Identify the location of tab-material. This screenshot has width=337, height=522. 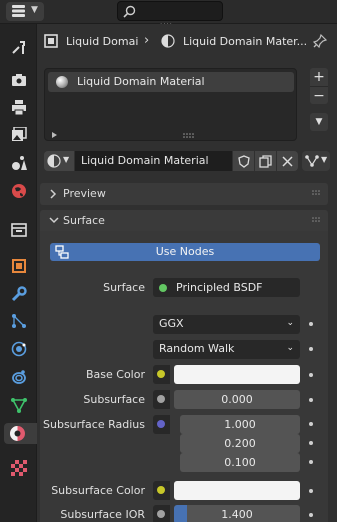
(20, 433).